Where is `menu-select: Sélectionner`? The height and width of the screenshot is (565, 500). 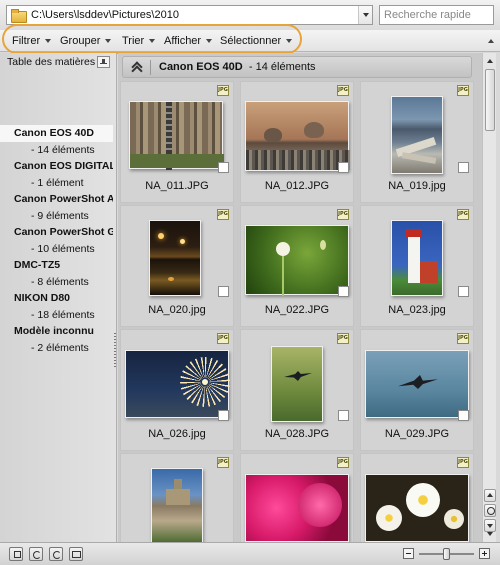
menu-select: Sélectionner is located at coordinates (256, 41).